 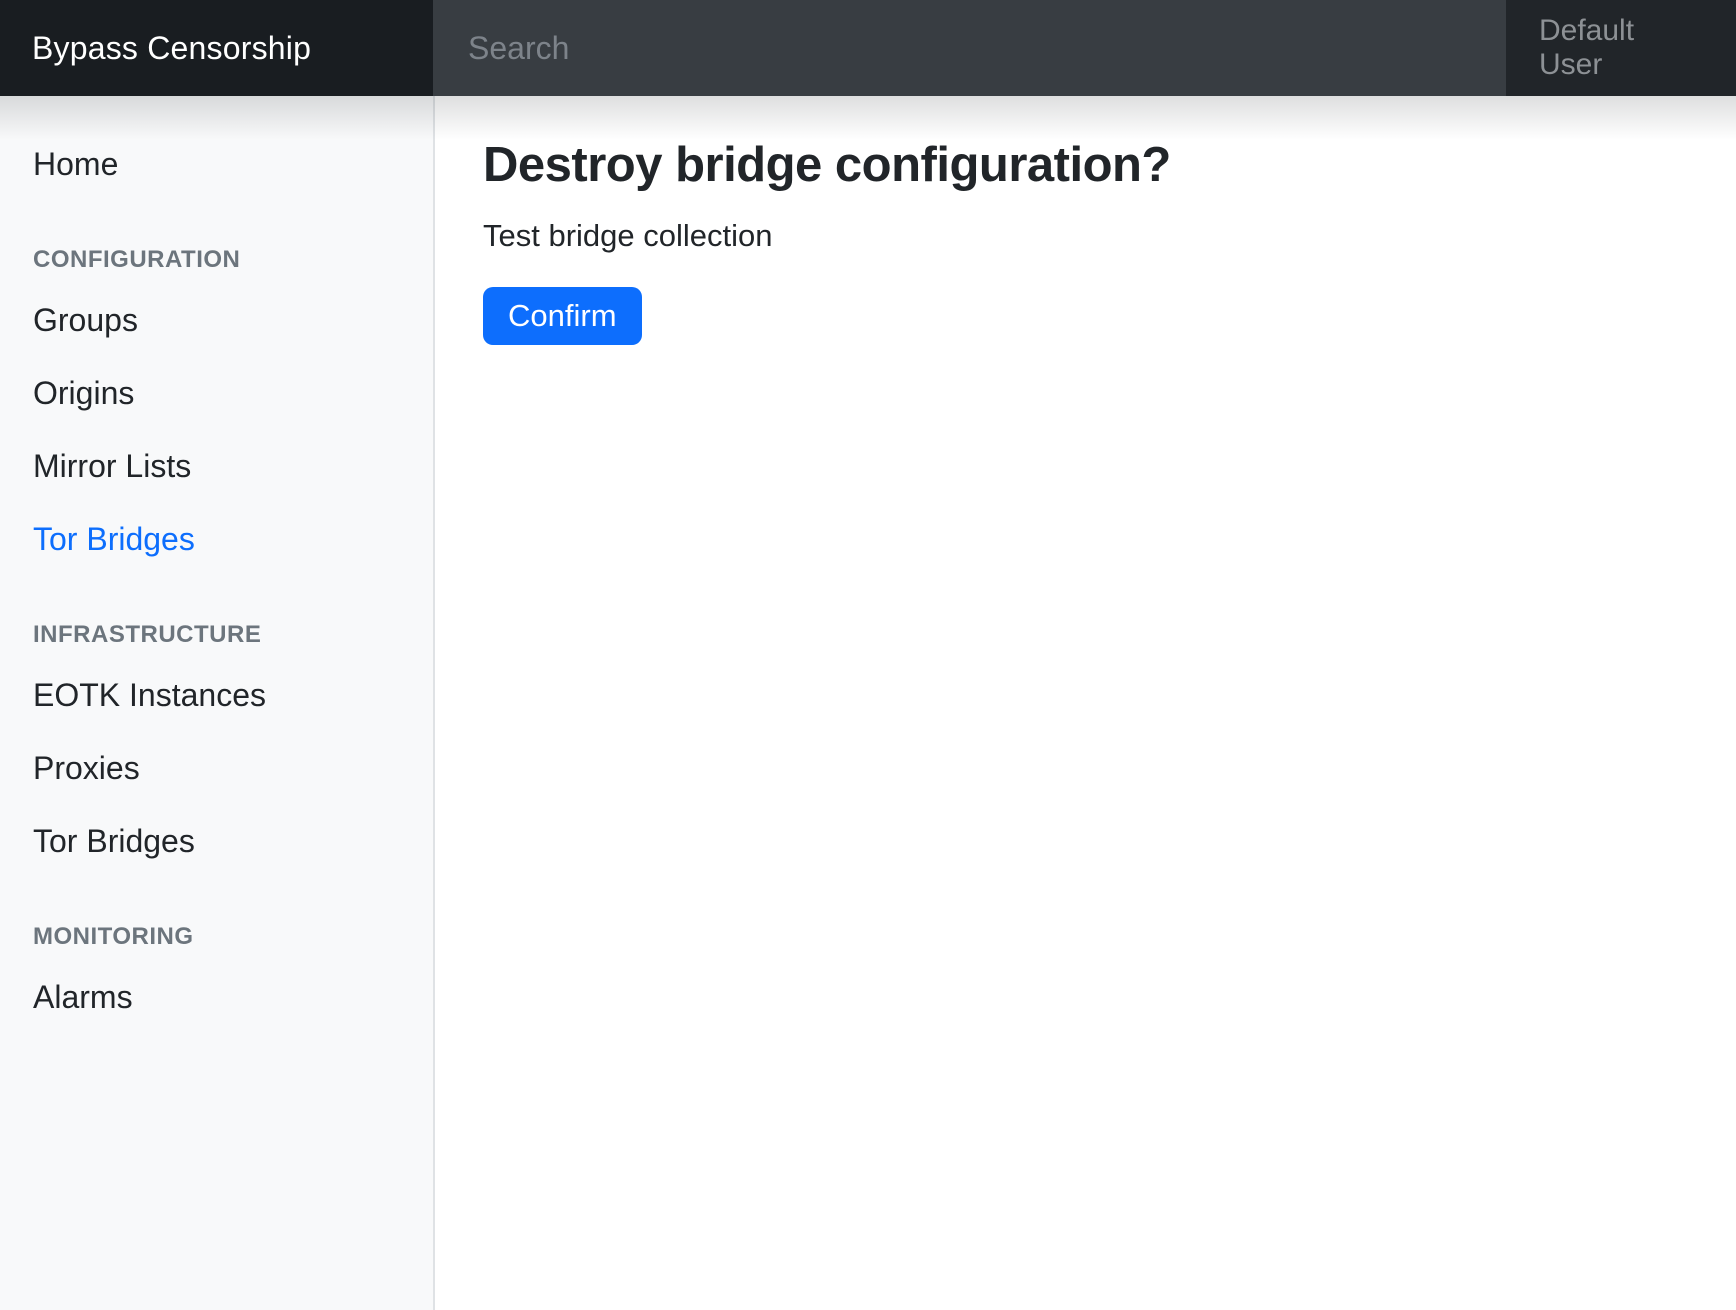 What do you see at coordinates (216, 768) in the screenshot?
I see `sidebar-item-proxies: Proxies` at bounding box center [216, 768].